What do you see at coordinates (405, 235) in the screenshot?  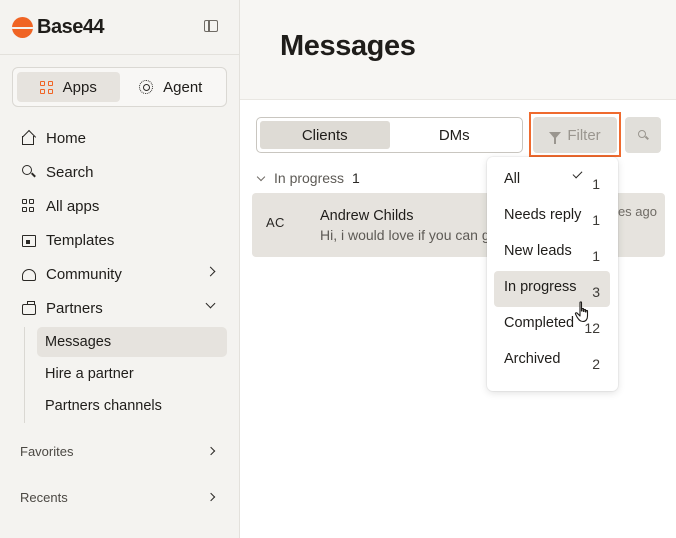 I see `conversation-preview: Hi, i would love if you can g` at bounding box center [405, 235].